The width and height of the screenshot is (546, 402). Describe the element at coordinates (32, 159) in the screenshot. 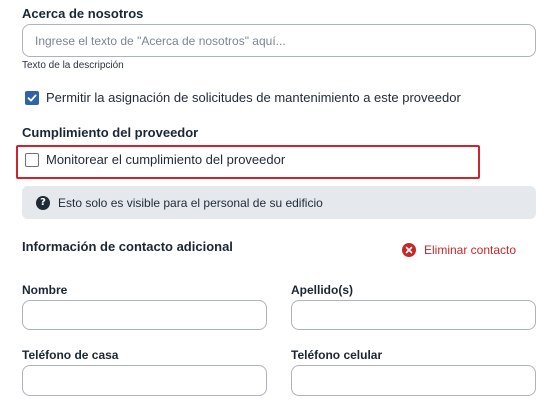

I see `monitor-compliance-checkbox` at that location.